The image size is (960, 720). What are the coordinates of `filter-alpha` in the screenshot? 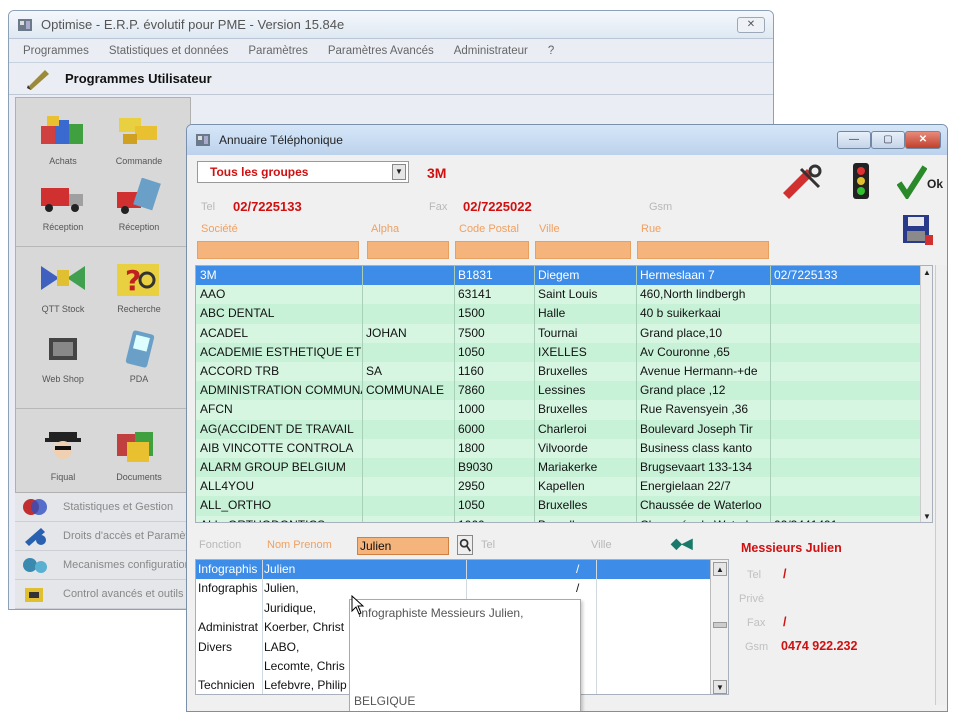 It's located at (408, 250).